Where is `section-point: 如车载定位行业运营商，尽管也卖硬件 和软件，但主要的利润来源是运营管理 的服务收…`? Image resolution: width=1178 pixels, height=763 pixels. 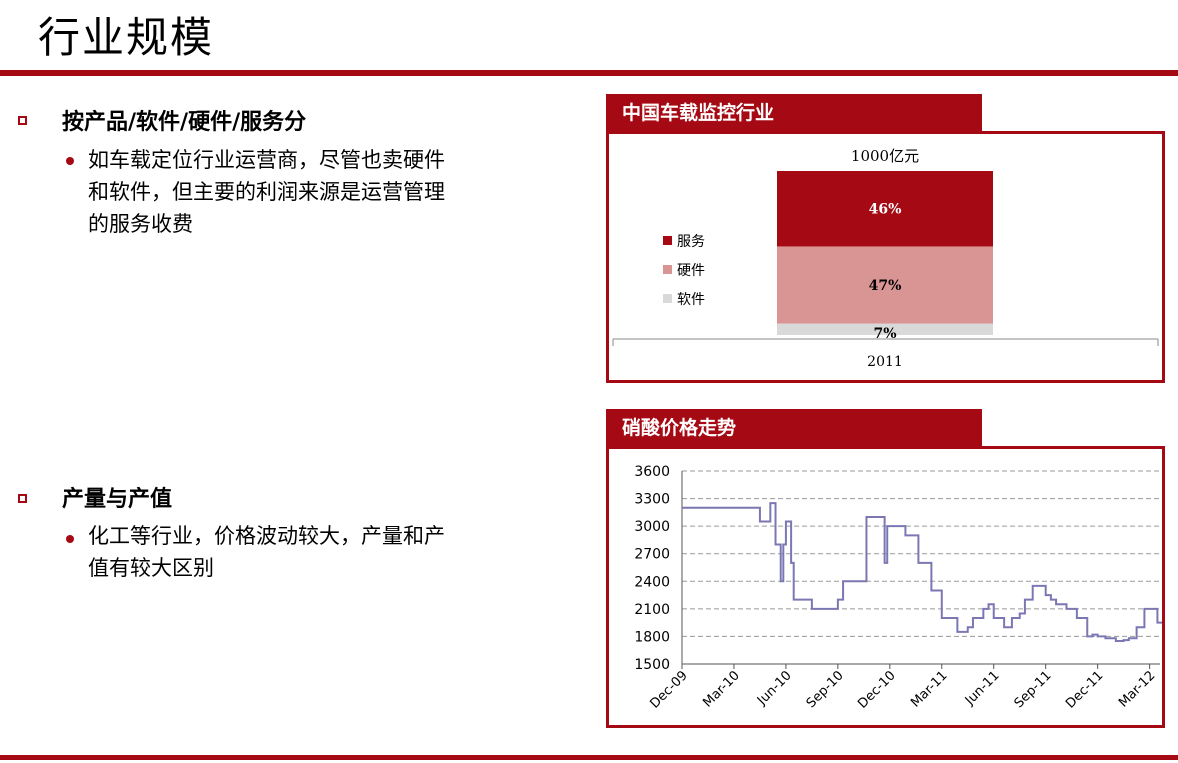 section-point: 如车载定位行业运营商，尽管也卖硬件 和软件，但主要的利润来源是运营管理 的服务收… is located at coordinates (266, 192).